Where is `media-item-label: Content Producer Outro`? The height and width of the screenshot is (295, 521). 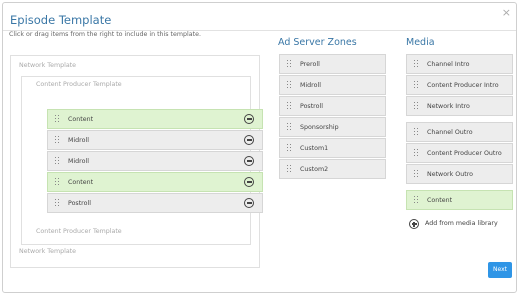 media-item-label: Content Producer Outro is located at coordinates (464, 153).